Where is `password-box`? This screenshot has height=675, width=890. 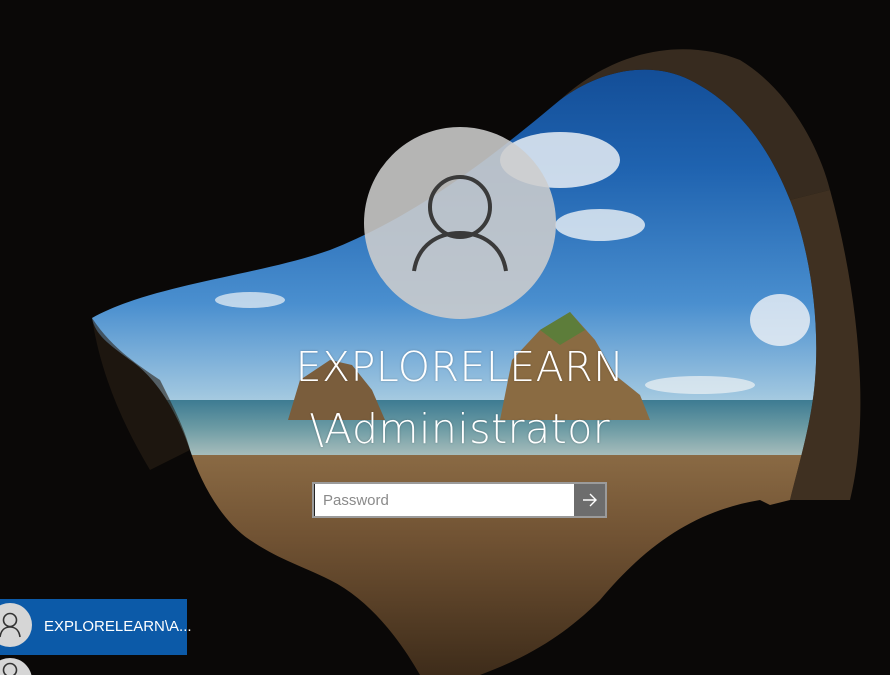 password-box is located at coordinates (459, 500).